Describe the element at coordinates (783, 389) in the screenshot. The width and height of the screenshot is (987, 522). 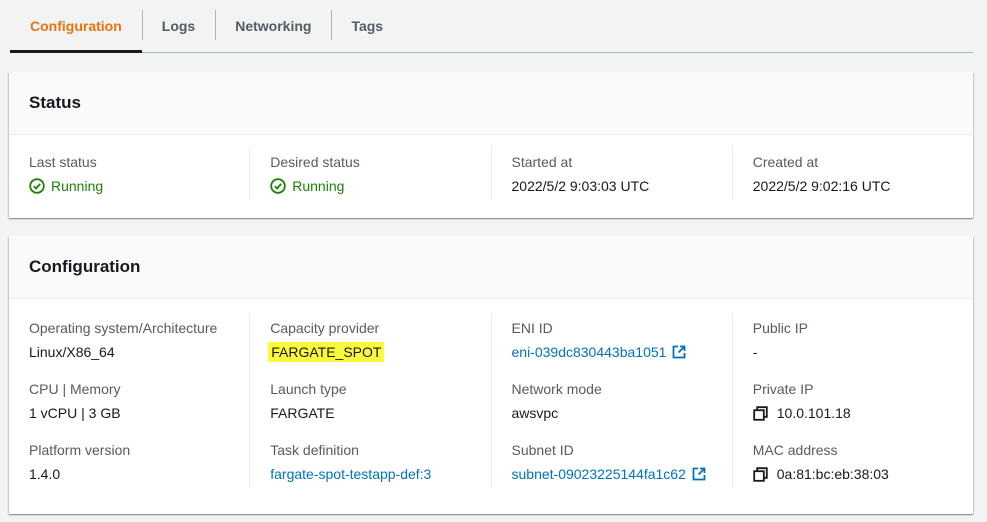
I see `private-ip-label: Private IP` at that location.